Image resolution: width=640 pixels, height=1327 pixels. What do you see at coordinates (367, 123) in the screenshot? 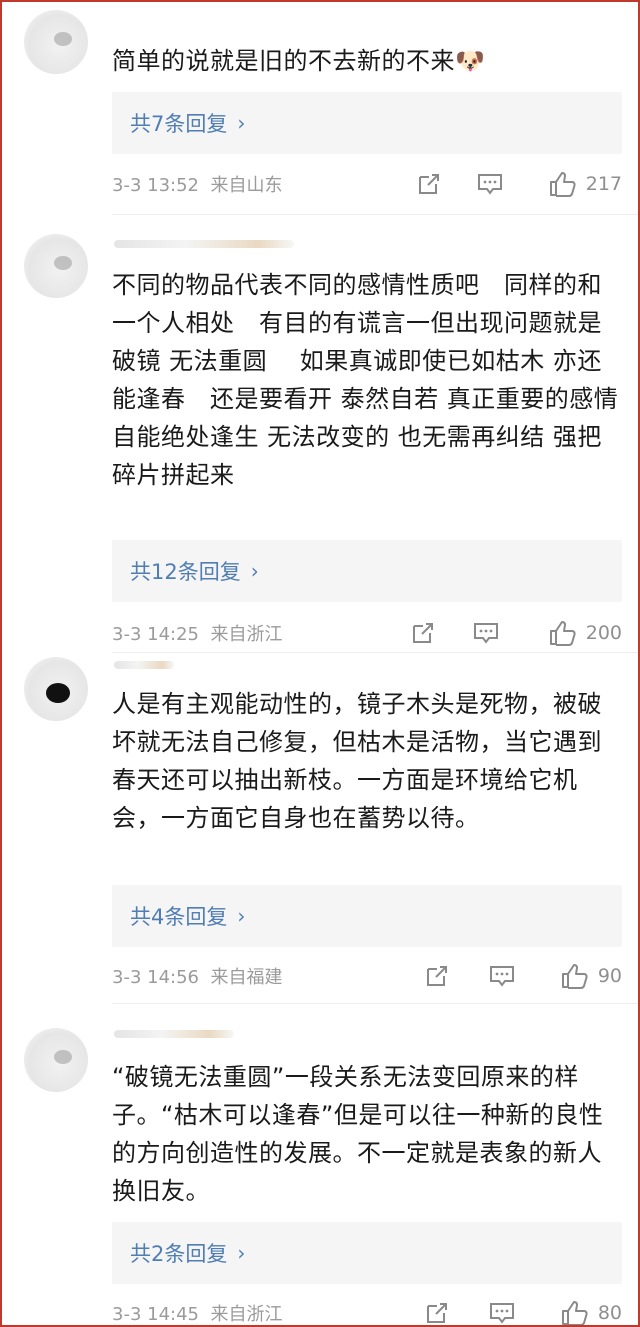
I see `view-replies-button: 共7条回复 ›` at bounding box center [367, 123].